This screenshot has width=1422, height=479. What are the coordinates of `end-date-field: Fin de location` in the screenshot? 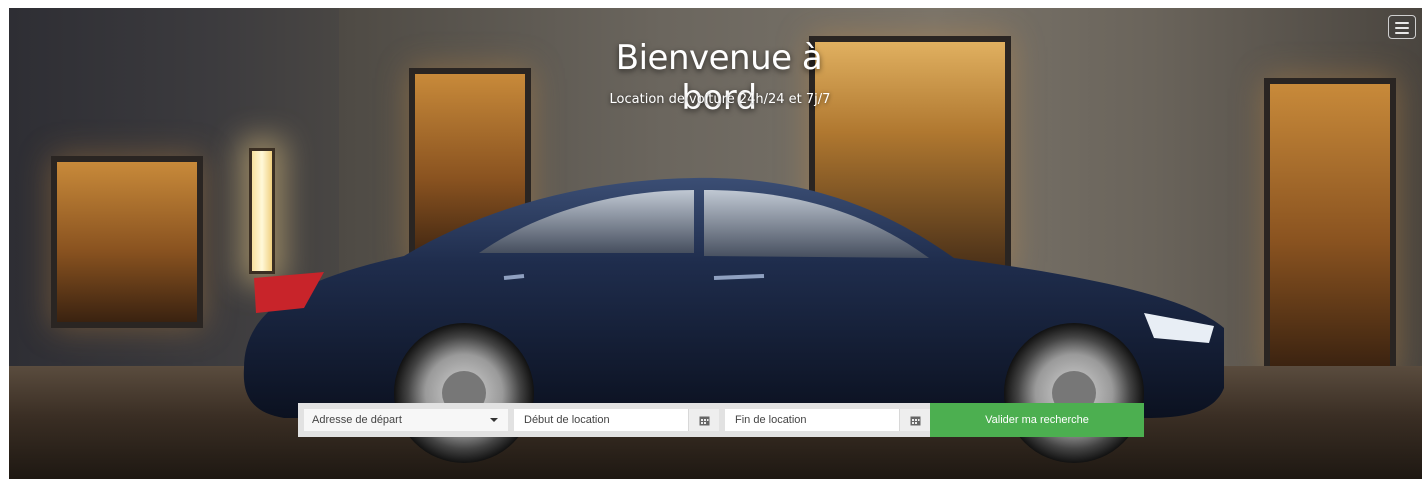 It's located at (824, 420).